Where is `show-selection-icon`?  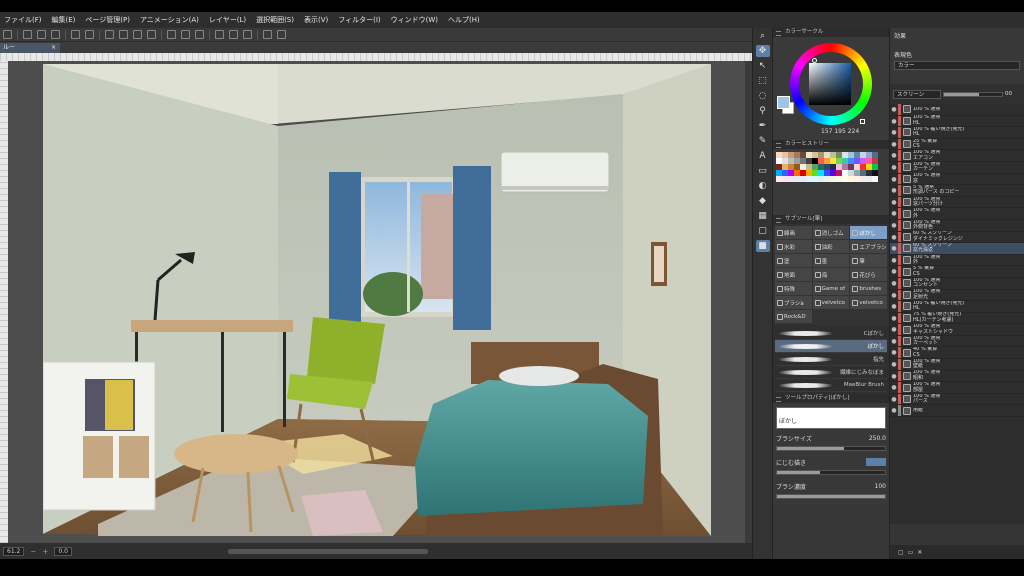
show-selection-icon is located at coordinates (199, 34).